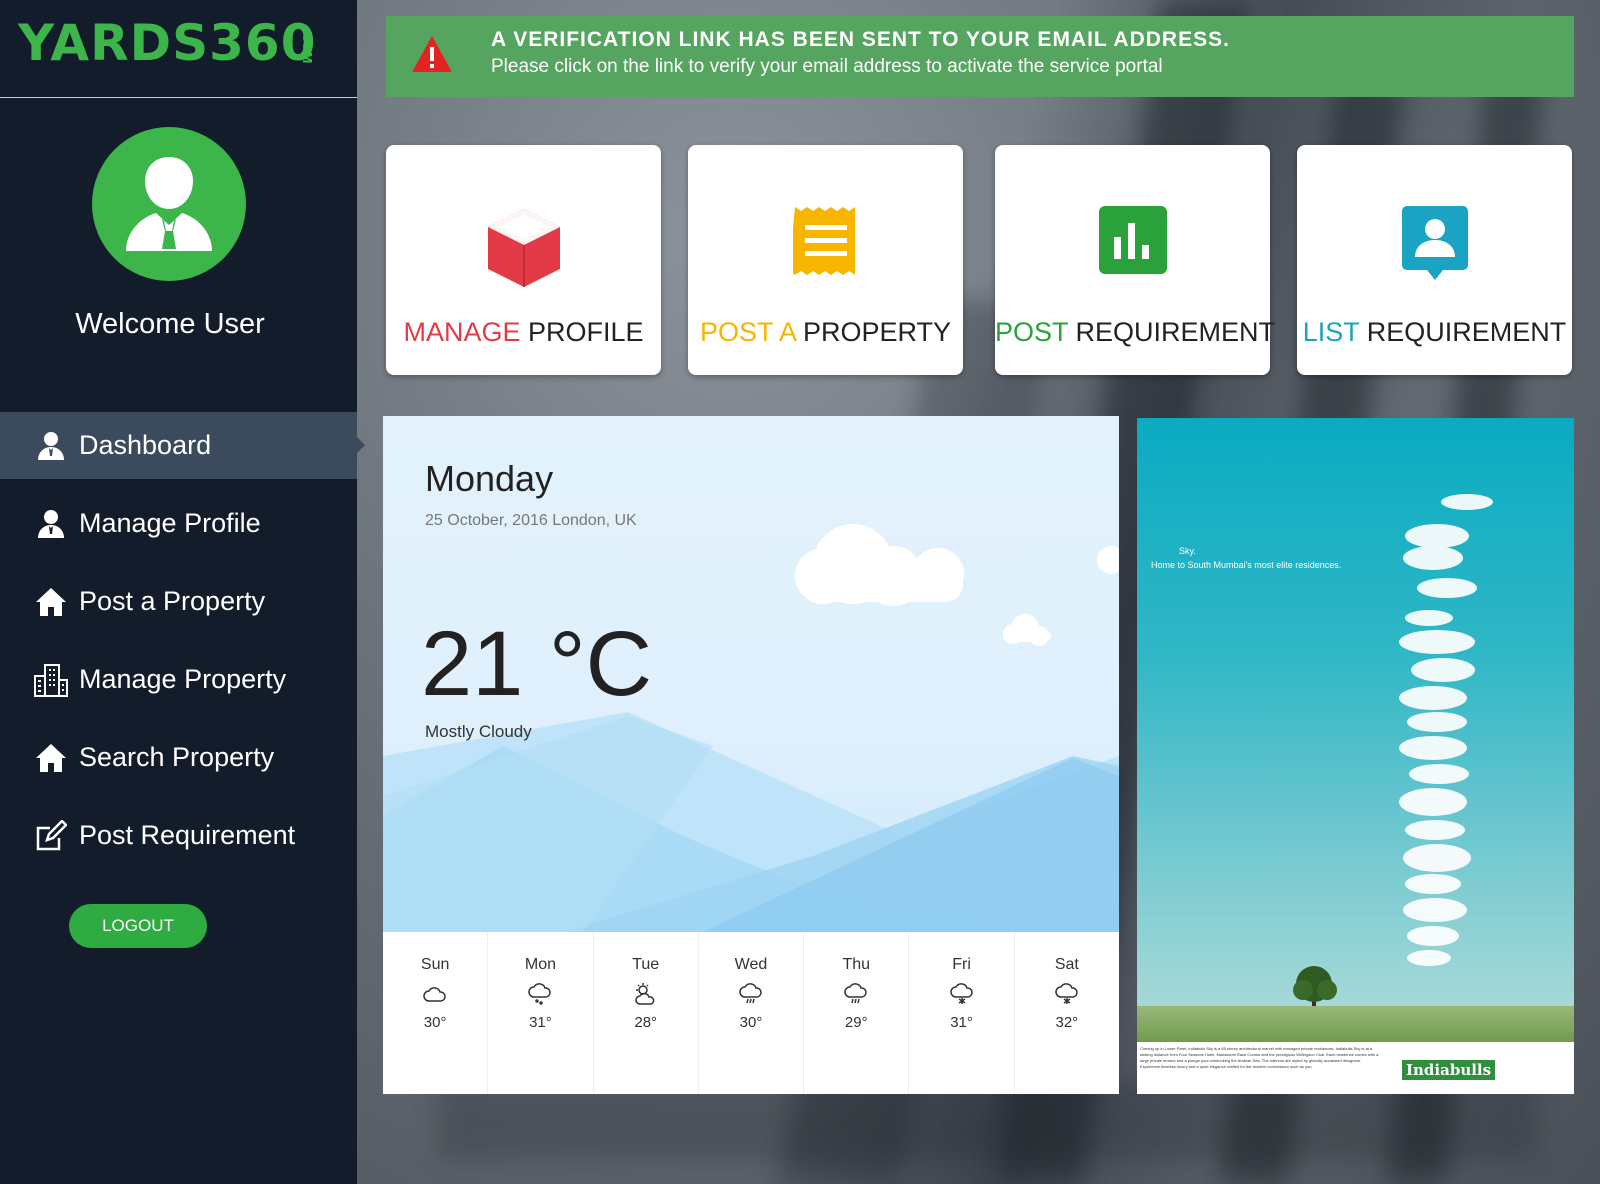 The width and height of the screenshot is (1600, 1184). What do you see at coordinates (523, 332) in the screenshot?
I see `tile-label: MANAGE PROFILE` at bounding box center [523, 332].